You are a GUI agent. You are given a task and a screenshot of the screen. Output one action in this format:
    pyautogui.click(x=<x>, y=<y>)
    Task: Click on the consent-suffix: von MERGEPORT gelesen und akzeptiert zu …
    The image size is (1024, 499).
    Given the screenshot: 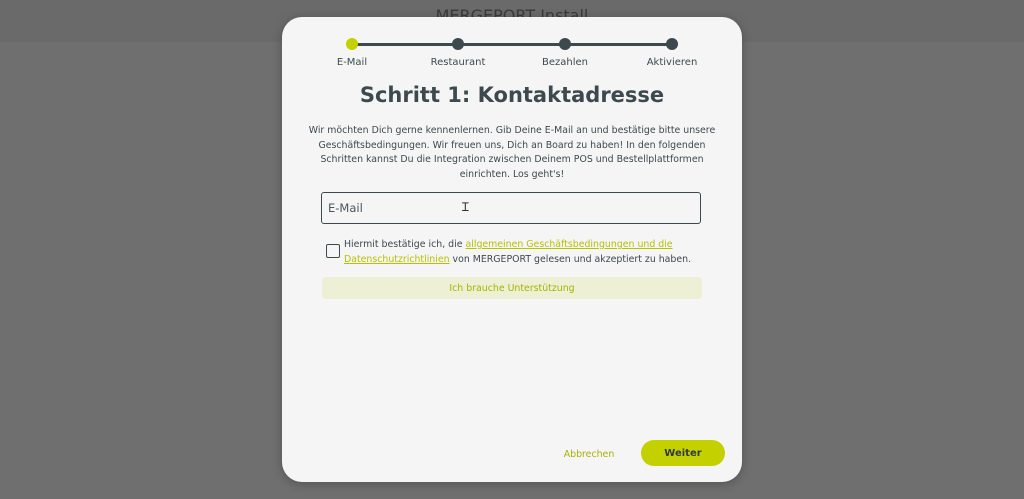 What is the action you would take?
    pyautogui.click(x=570, y=259)
    